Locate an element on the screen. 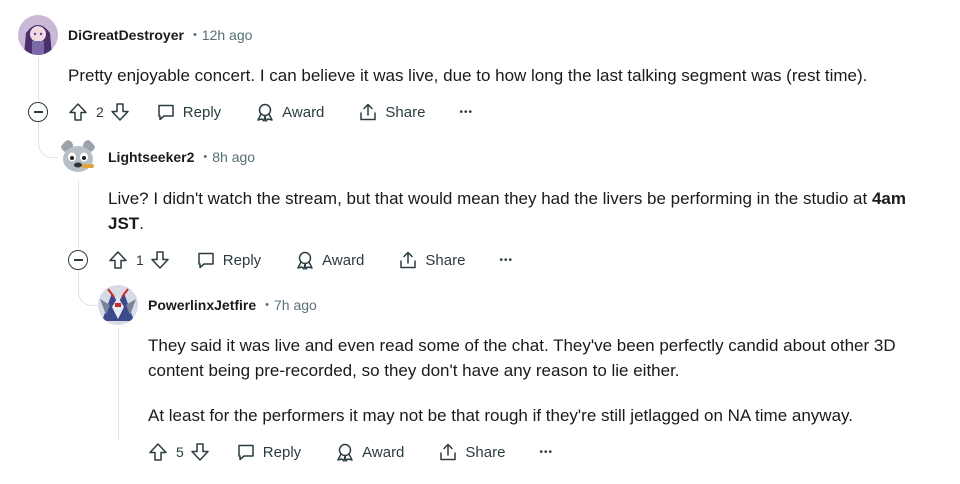 The width and height of the screenshot is (960, 484). snoo-mascot-avatar-icon is located at coordinates (78, 157).